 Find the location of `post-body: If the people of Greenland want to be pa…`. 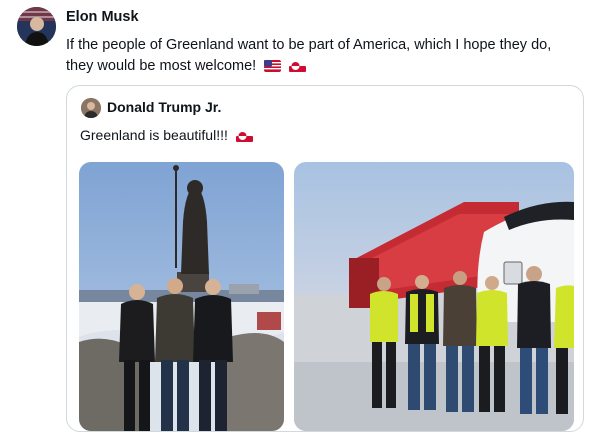

post-body: If the people of Greenland want to be pa… is located at coordinates (309, 55).